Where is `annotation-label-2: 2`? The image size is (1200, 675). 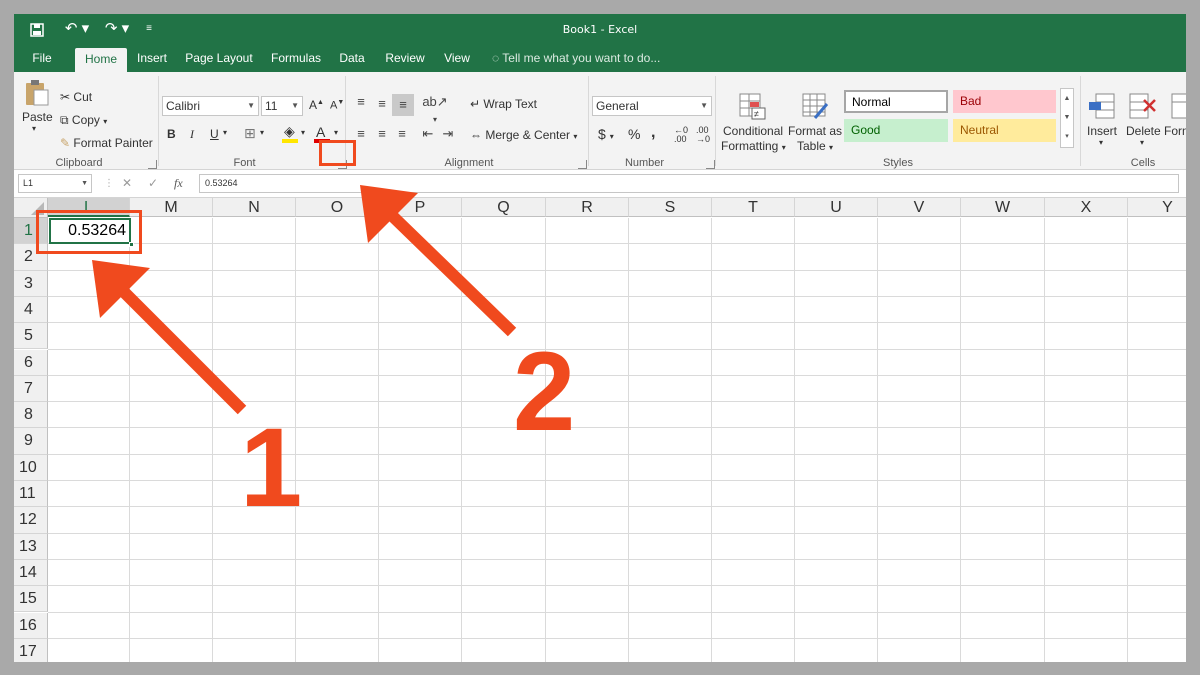
annotation-label-2: 2 is located at coordinates (544, 391).